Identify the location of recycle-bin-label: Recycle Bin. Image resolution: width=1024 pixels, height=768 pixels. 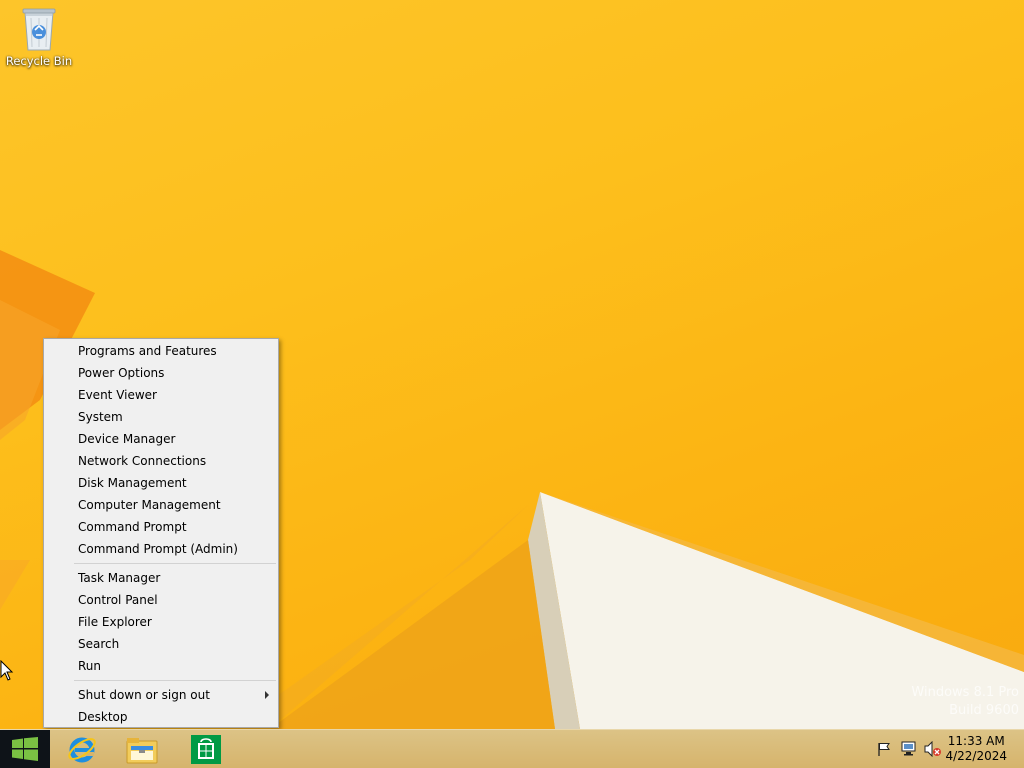
(39, 61).